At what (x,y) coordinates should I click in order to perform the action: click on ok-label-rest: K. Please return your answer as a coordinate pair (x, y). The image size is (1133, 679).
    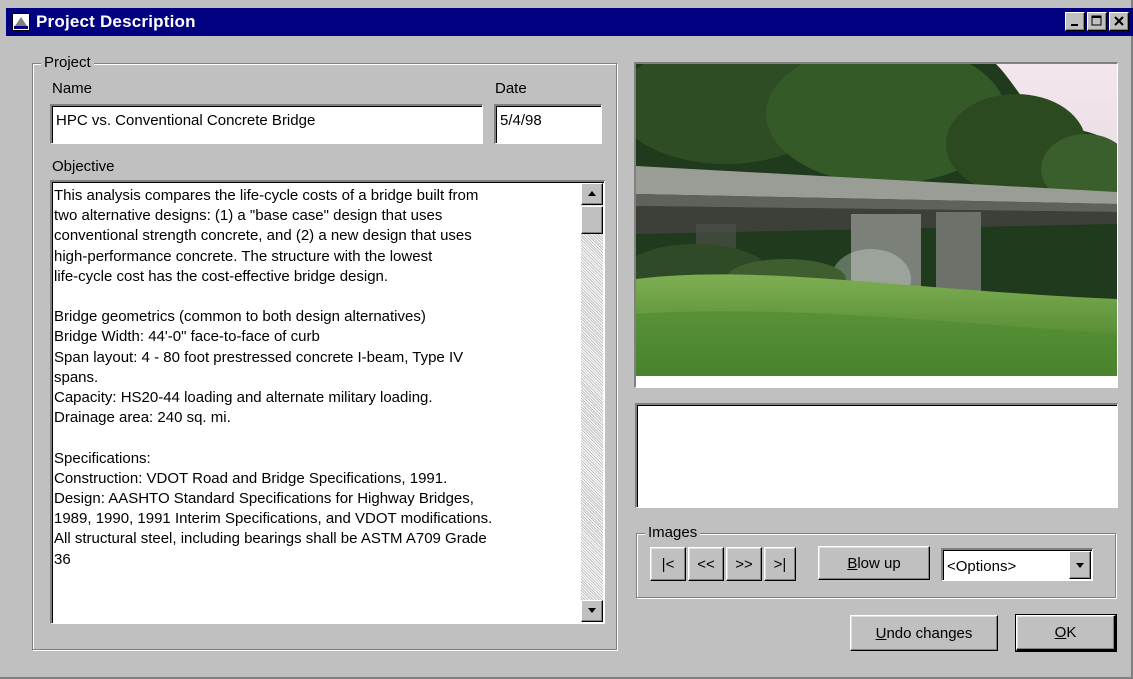
    Looking at the image, I should click on (1071, 632).